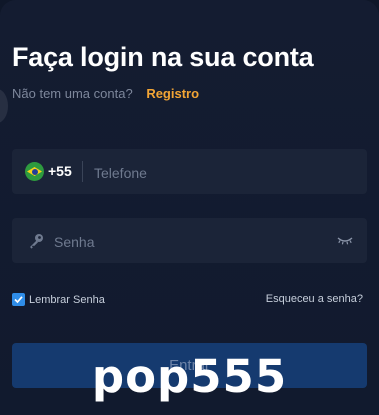 The width and height of the screenshot is (379, 415). What do you see at coordinates (4, 106) in the screenshot?
I see `side-panel-handle` at bounding box center [4, 106].